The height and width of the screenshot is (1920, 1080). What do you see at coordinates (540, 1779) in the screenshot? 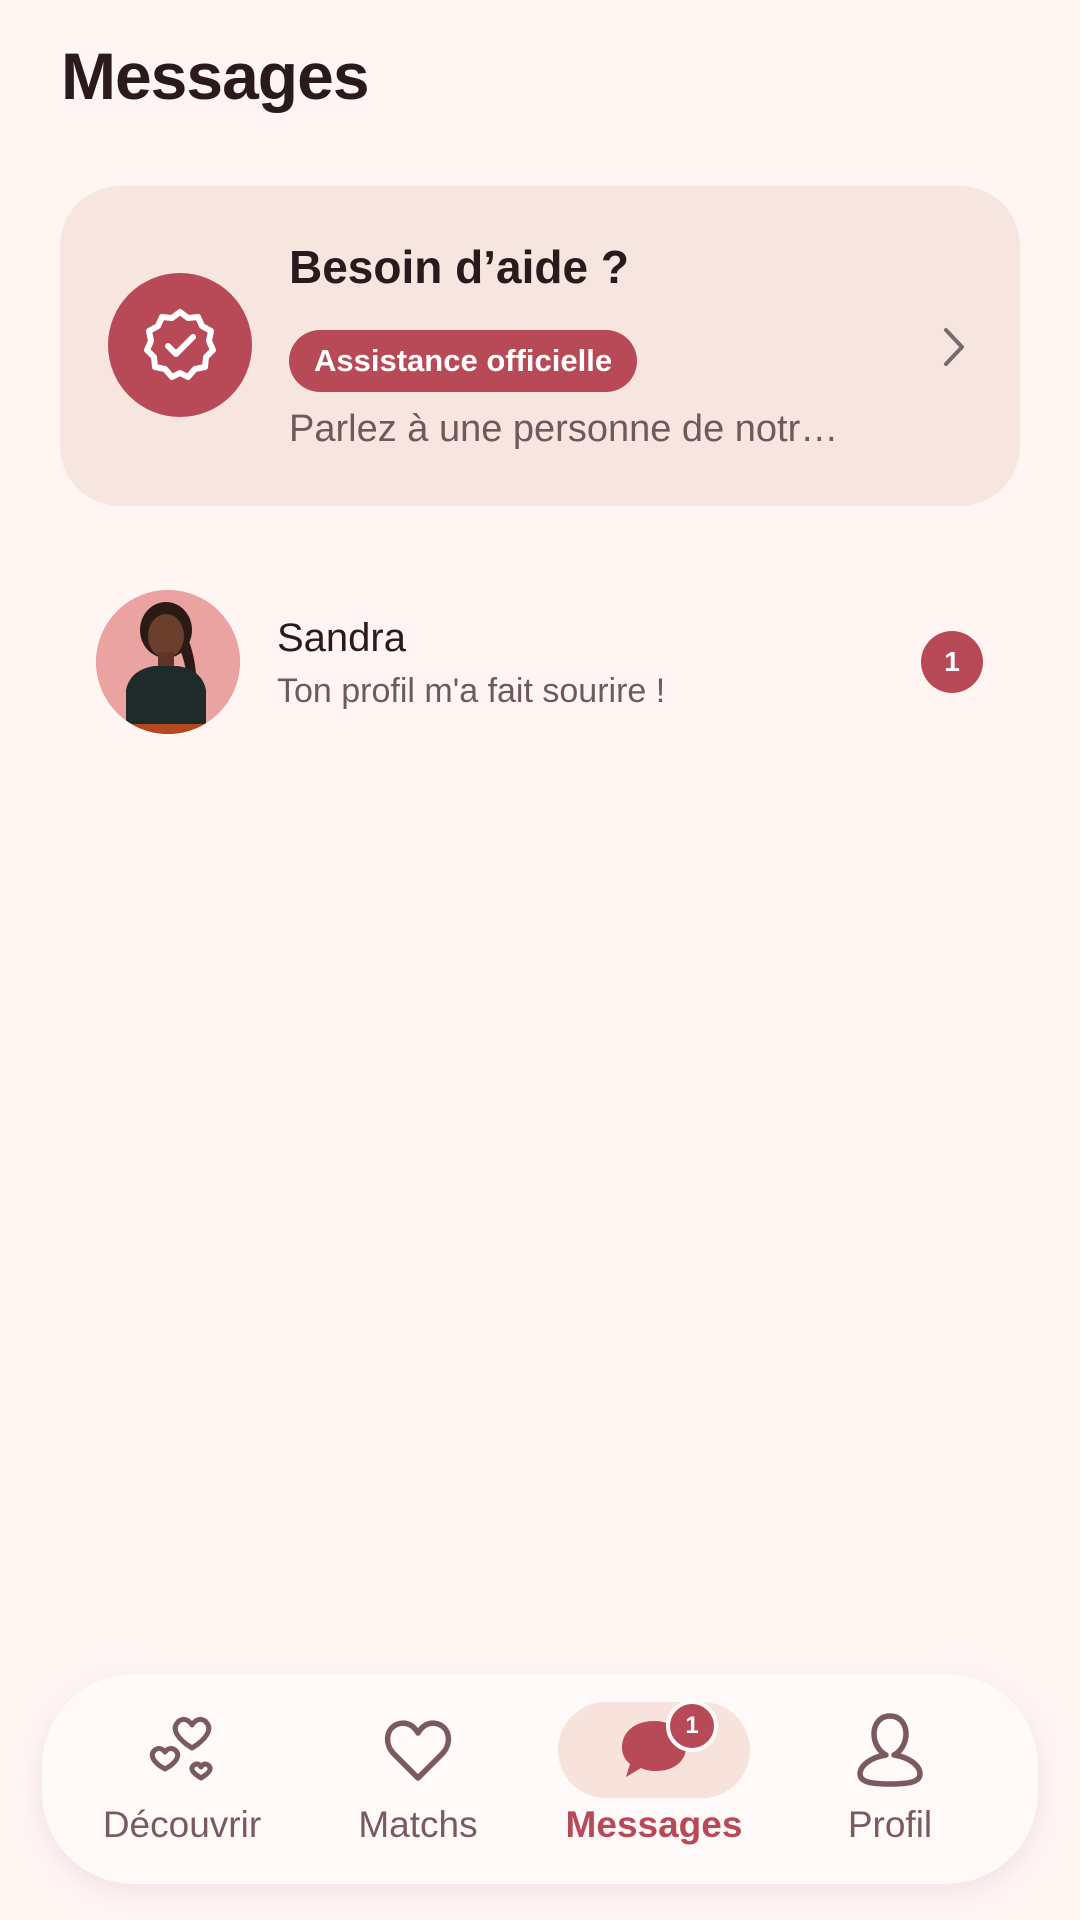
I see `bottom-navigation: Découvrir Matchs Messages Profil 1` at bounding box center [540, 1779].